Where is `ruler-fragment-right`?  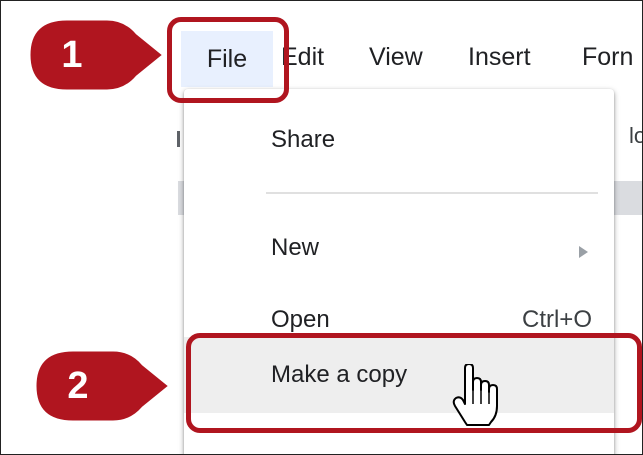
ruler-fragment-right is located at coordinates (627, 198).